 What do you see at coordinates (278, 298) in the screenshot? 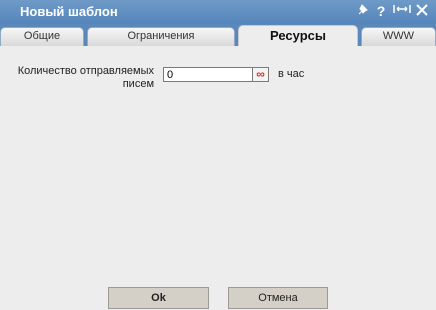
I see `cancel-button: Отмена` at bounding box center [278, 298].